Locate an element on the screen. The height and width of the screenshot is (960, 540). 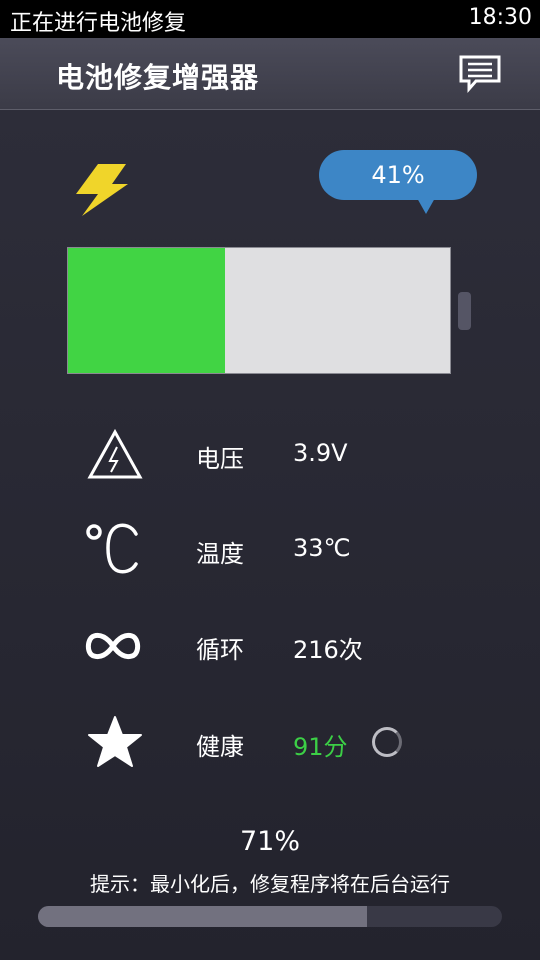
stat-value: 91分 is located at coordinates (320, 747).